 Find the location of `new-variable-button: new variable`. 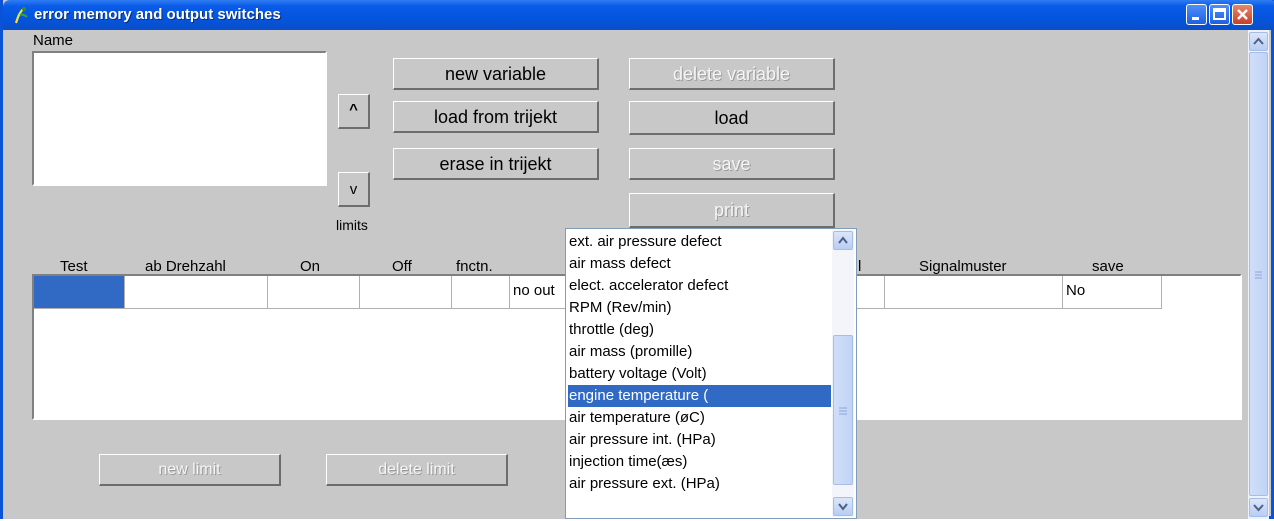

new-variable-button: new variable is located at coordinates (496, 74).